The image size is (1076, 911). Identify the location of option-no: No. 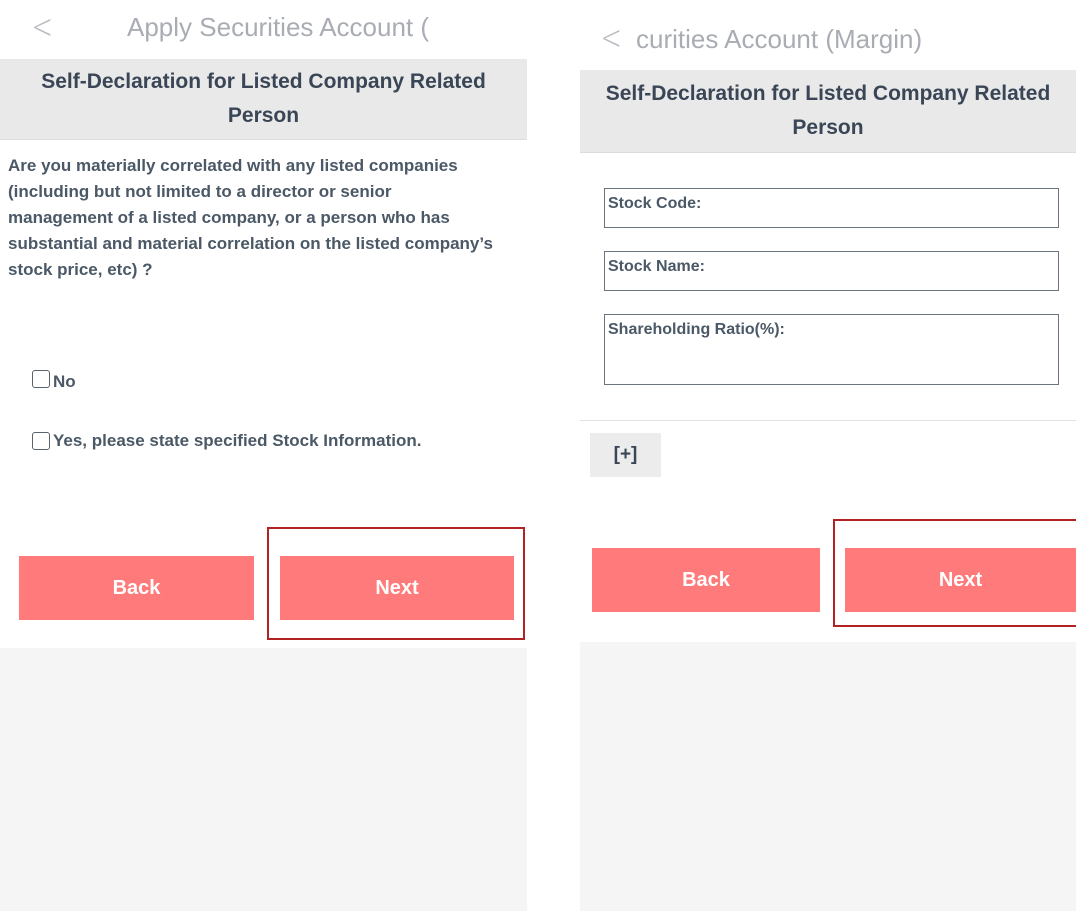
(54, 379).